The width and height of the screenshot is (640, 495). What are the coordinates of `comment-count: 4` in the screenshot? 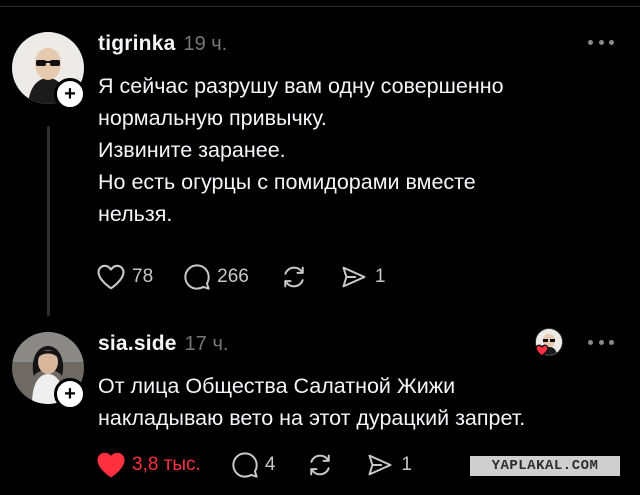 It's located at (270, 464).